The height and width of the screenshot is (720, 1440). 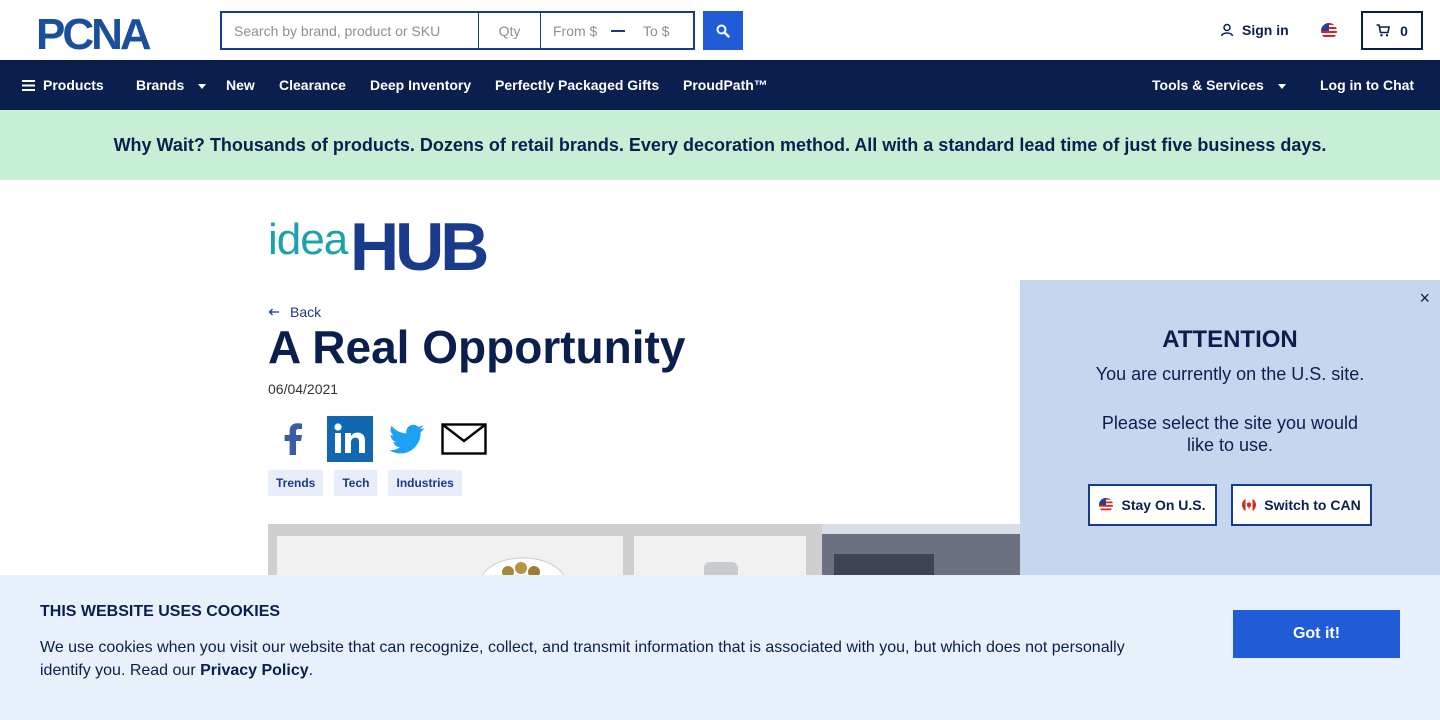 I want to click on nav-proudpath-label: ProudPath™, so click(x=725, y=85).